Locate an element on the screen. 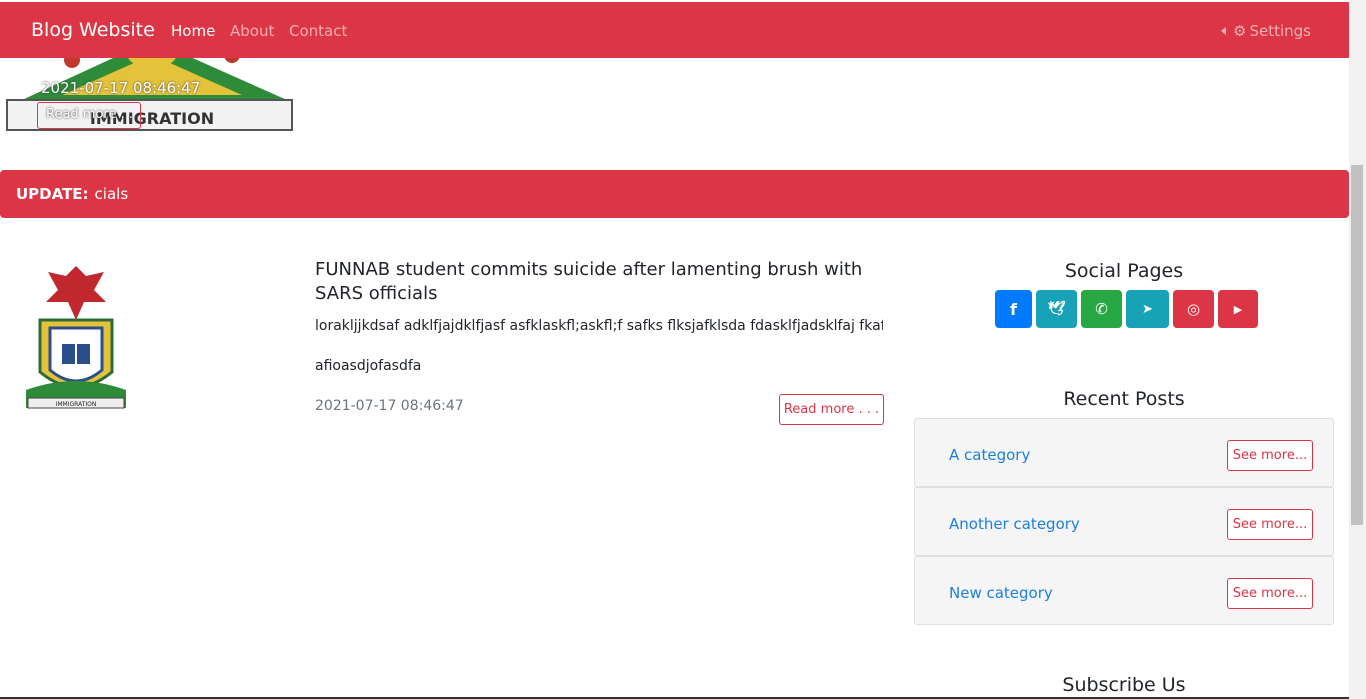  recent-post-link: A category is located at coordinates (989, 455).